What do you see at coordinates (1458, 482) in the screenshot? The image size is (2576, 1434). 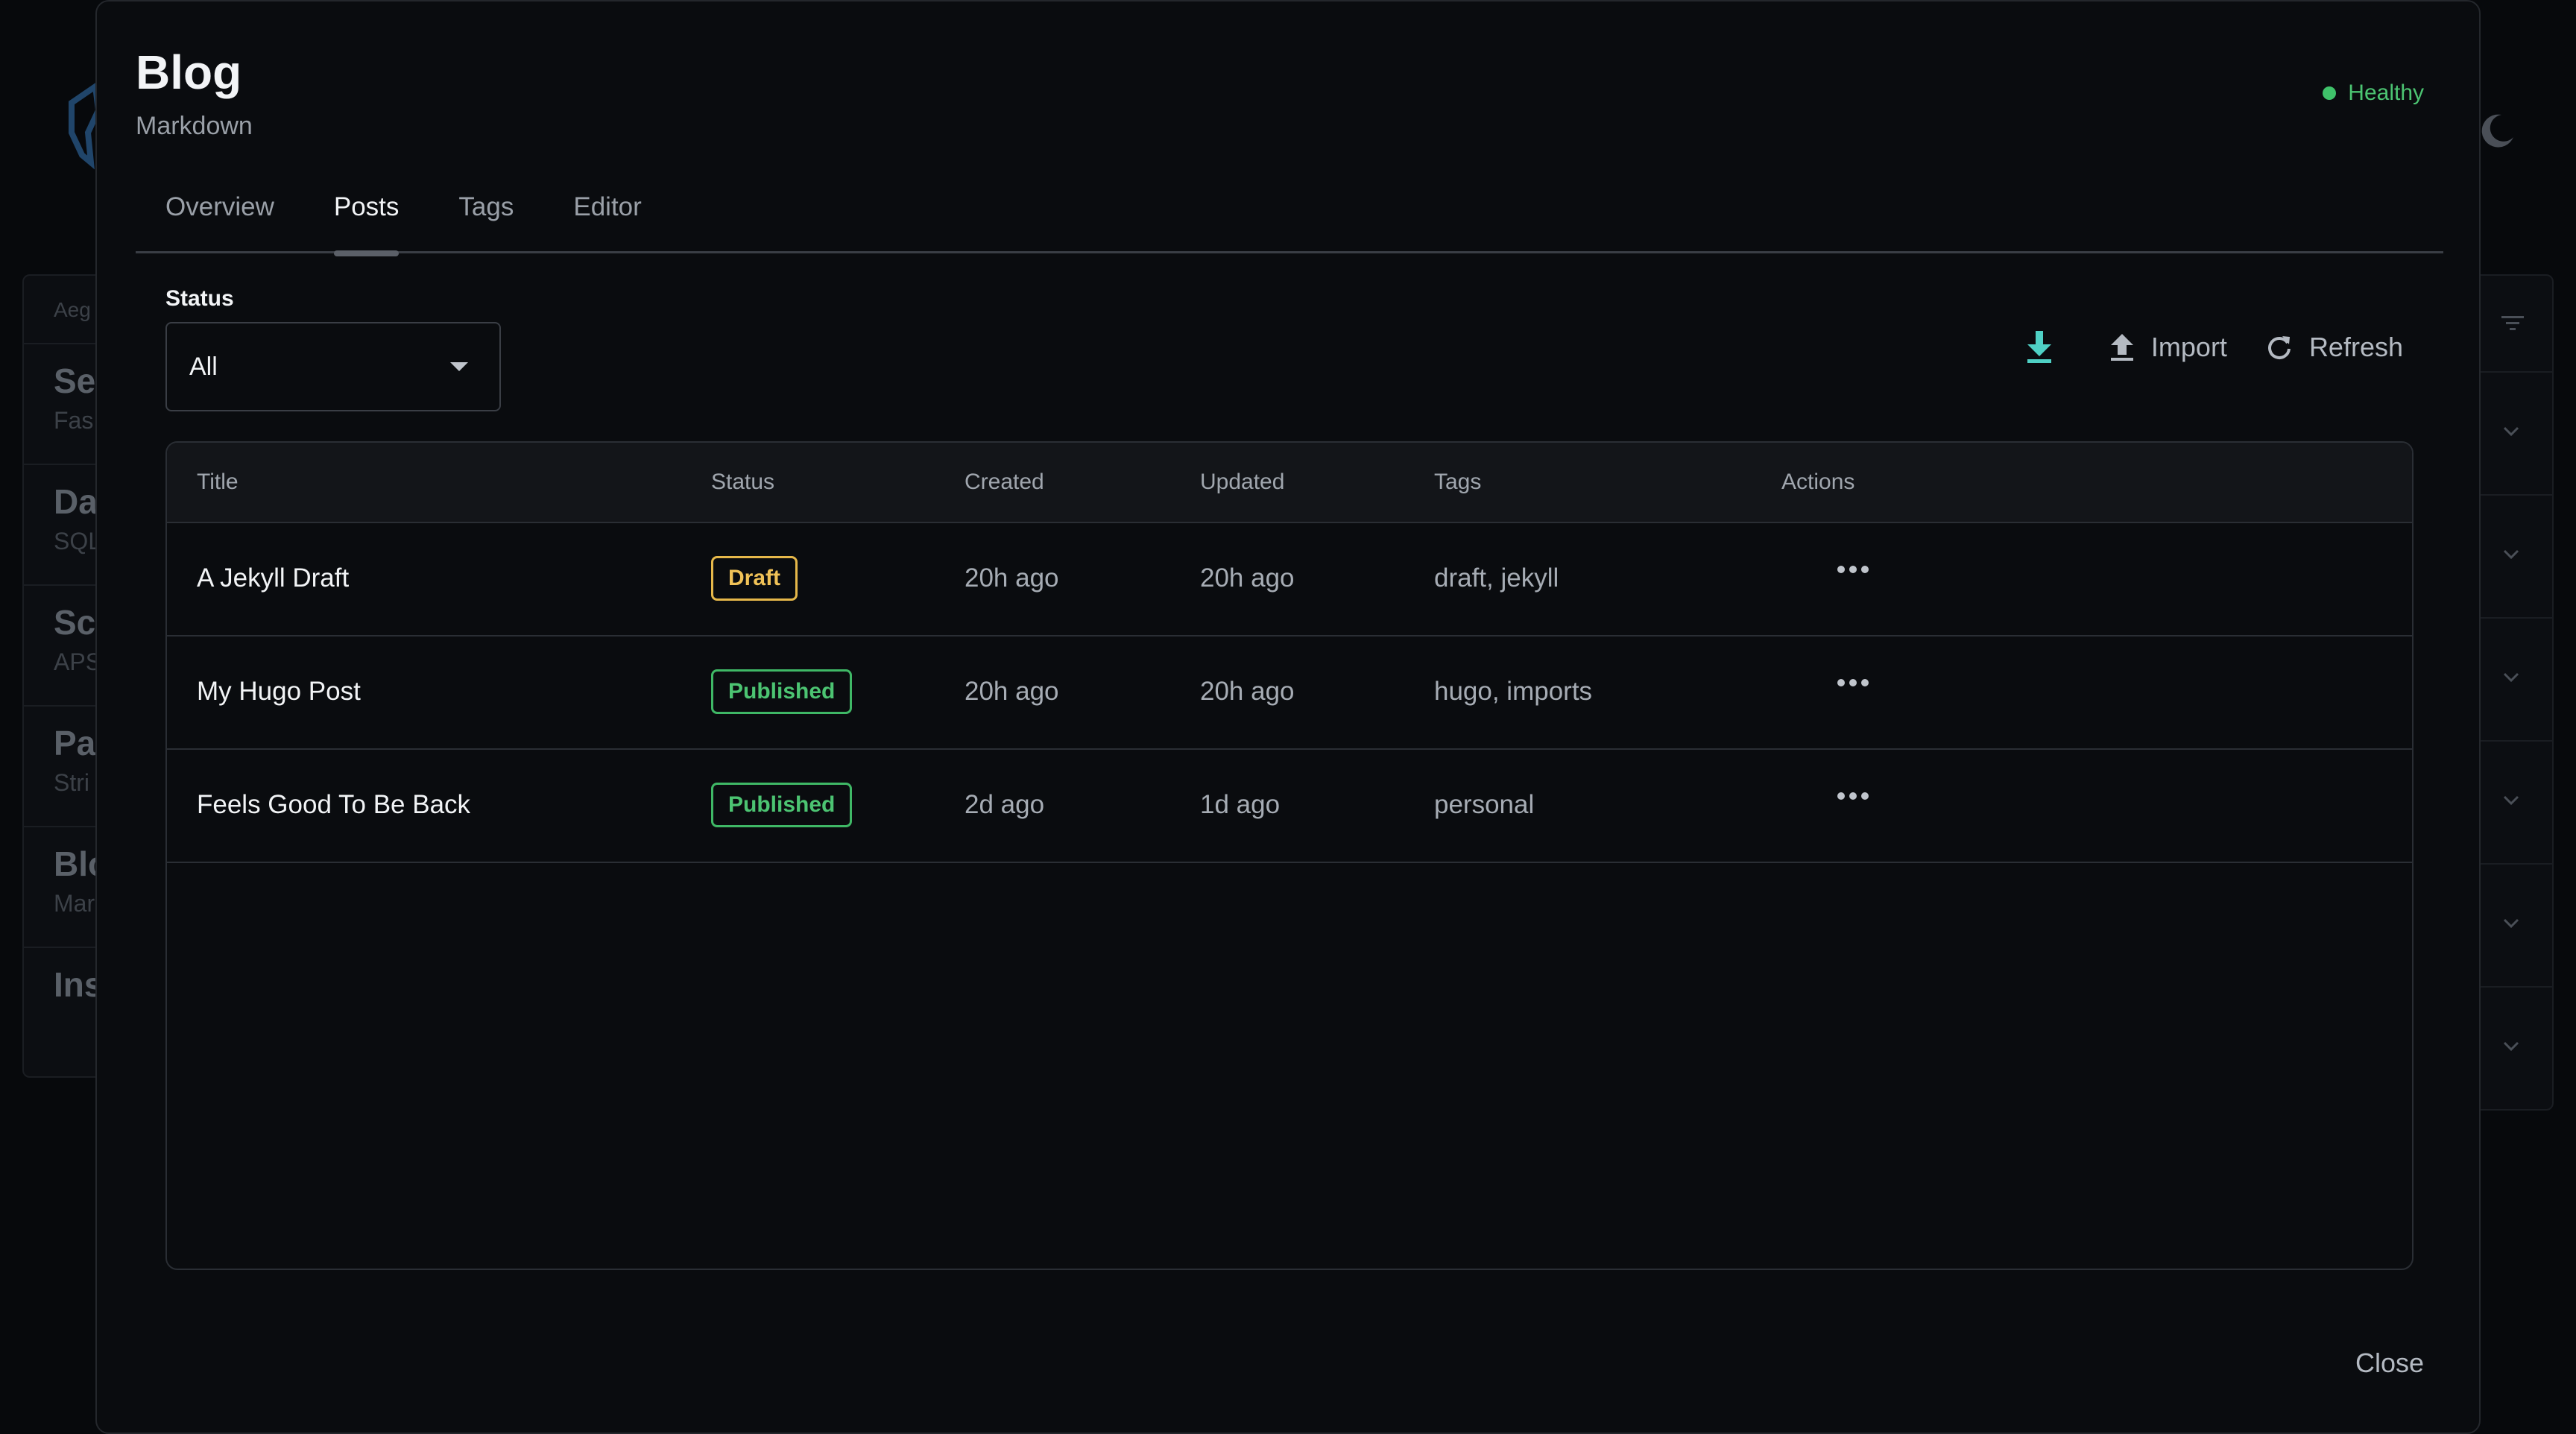 I see `column-header-tags: Tags` at bounding box center [1458, 482].